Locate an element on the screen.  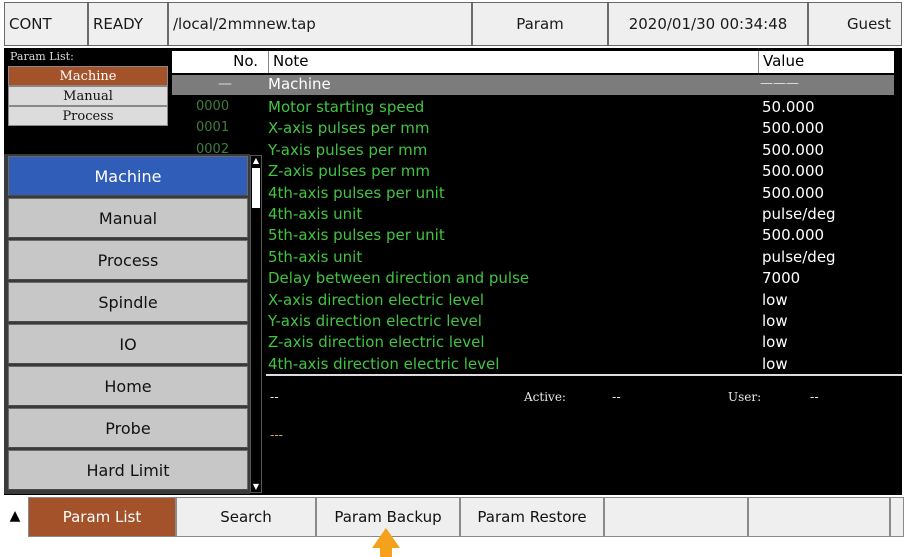
menu-item-process: Process is located at coordinates (128, 260).